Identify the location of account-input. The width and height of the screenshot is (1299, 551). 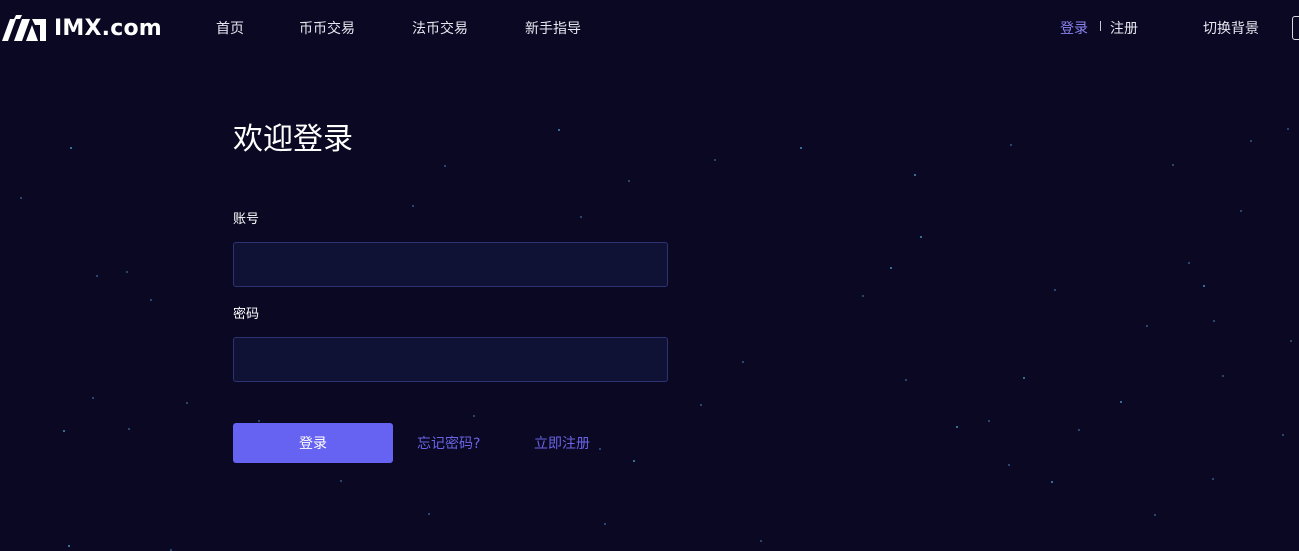
(450, 264).